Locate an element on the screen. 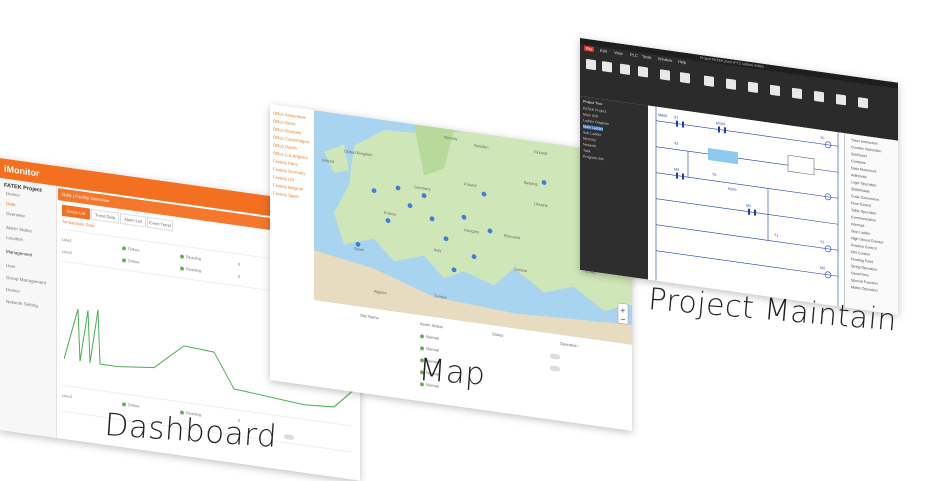 This screenshot has height=481, width=926. instruction-item: Set/Reset is located at coordinates (859, 155).